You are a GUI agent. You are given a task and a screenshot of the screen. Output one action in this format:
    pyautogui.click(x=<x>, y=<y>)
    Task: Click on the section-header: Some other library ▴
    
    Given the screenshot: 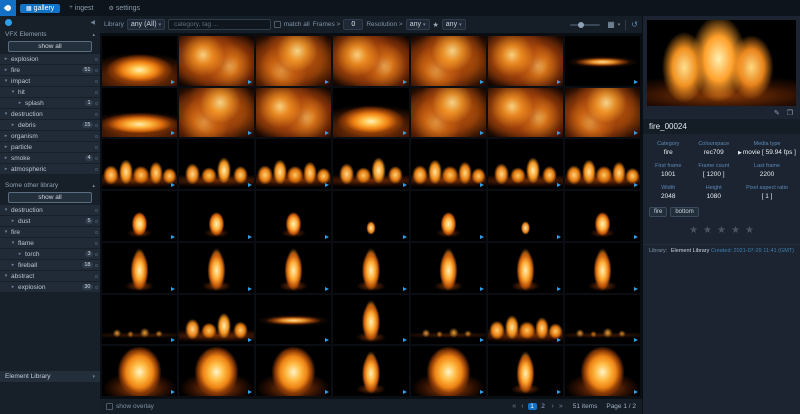 What is the action you would take?
    pyautogui.click(x=50, y=185)
    